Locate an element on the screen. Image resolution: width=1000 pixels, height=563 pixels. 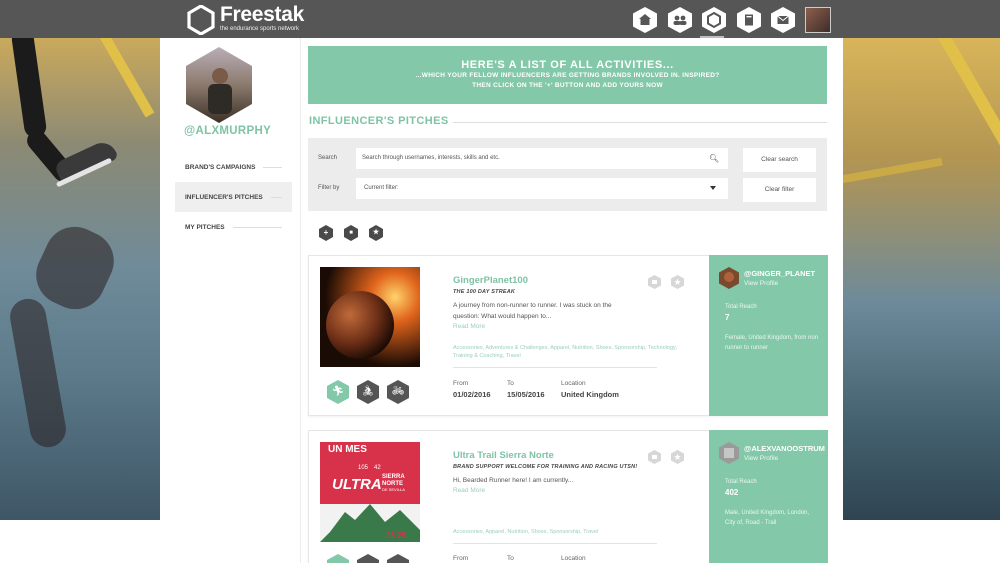
from-date: 01/02/2016 is located at coordinates (472, 394).